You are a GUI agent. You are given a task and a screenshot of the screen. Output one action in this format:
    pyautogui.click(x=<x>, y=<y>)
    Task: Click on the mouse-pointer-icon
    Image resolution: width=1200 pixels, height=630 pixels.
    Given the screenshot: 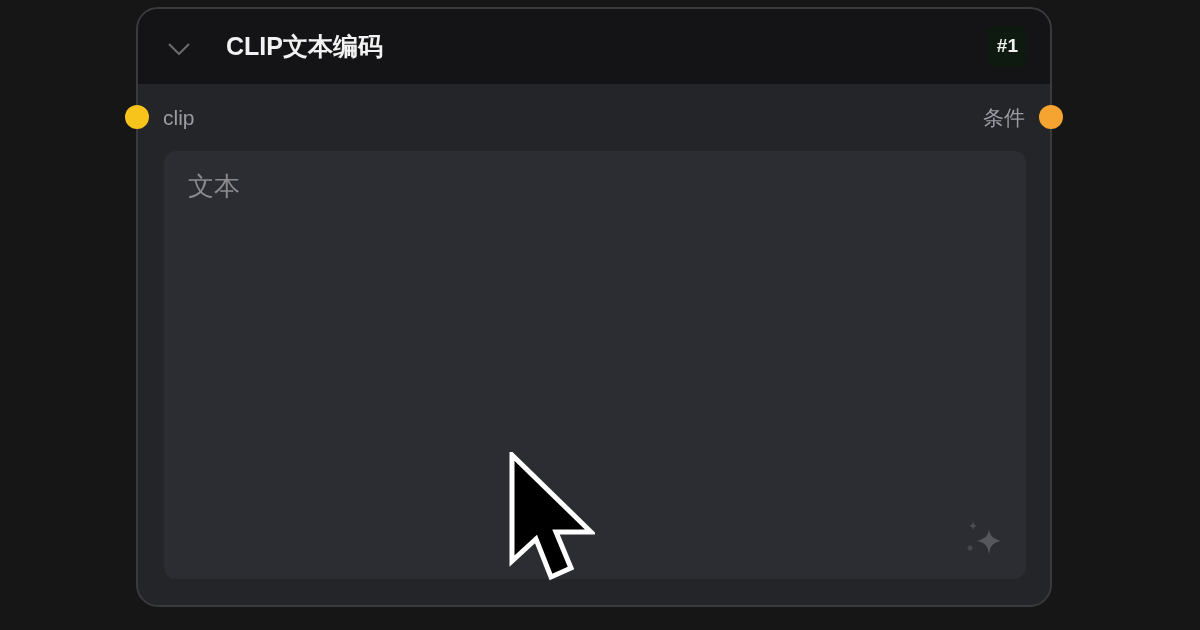 What is the action you would take?
    pyautogui.click(x=552, y=517)
    